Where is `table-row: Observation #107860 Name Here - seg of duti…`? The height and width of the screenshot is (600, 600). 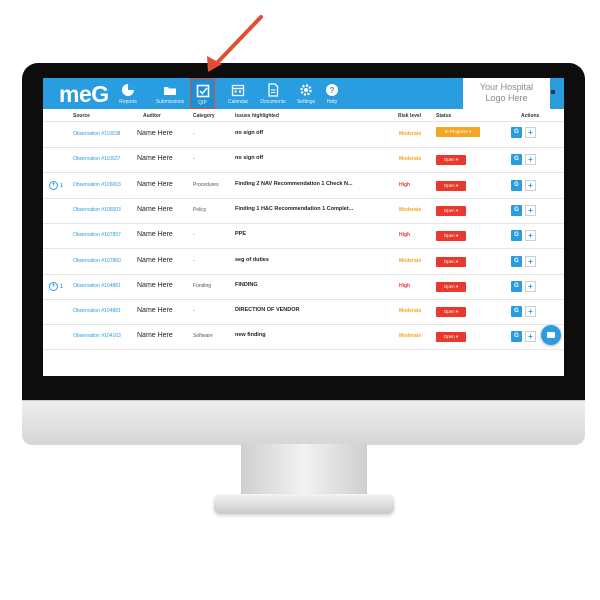
table-row: Observation #107860 Name Here - seg of duti… is located at coordinates (303, 262).